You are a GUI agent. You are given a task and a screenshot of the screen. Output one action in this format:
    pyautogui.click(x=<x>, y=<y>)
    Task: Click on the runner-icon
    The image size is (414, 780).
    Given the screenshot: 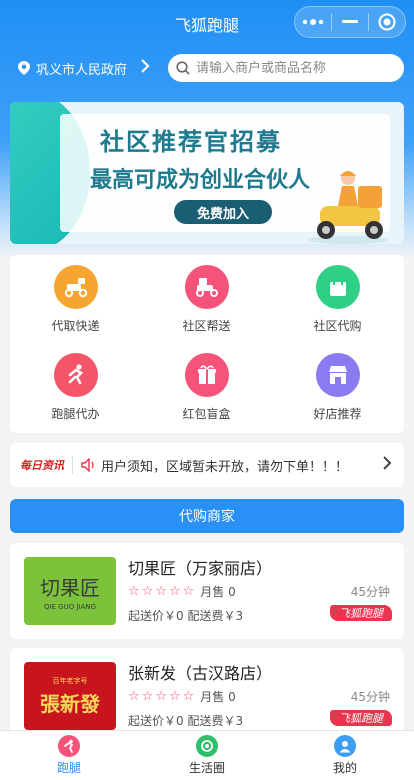 What is the action you would take?
    pyautogui.click(x=75, y=375)
    